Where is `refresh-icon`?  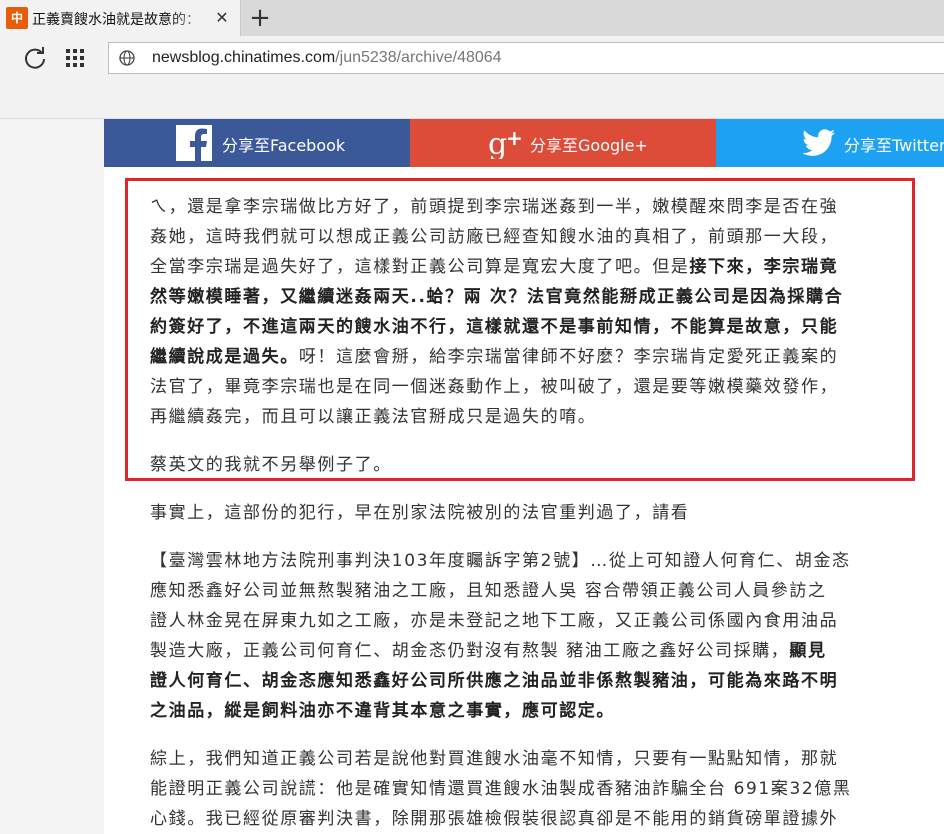
refresh-icon is located at coordinates (35, 59).